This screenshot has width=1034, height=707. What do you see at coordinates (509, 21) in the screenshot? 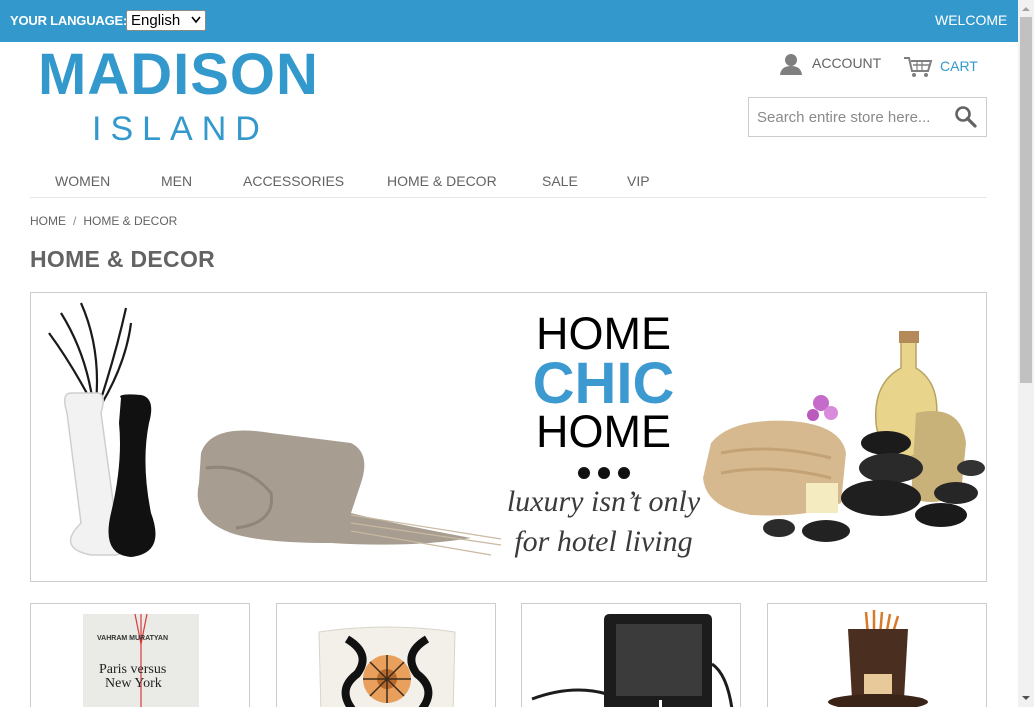
I see `top-bar: YOUR LANGUAGE: English WELCOME` at bounding box center [509, 21].